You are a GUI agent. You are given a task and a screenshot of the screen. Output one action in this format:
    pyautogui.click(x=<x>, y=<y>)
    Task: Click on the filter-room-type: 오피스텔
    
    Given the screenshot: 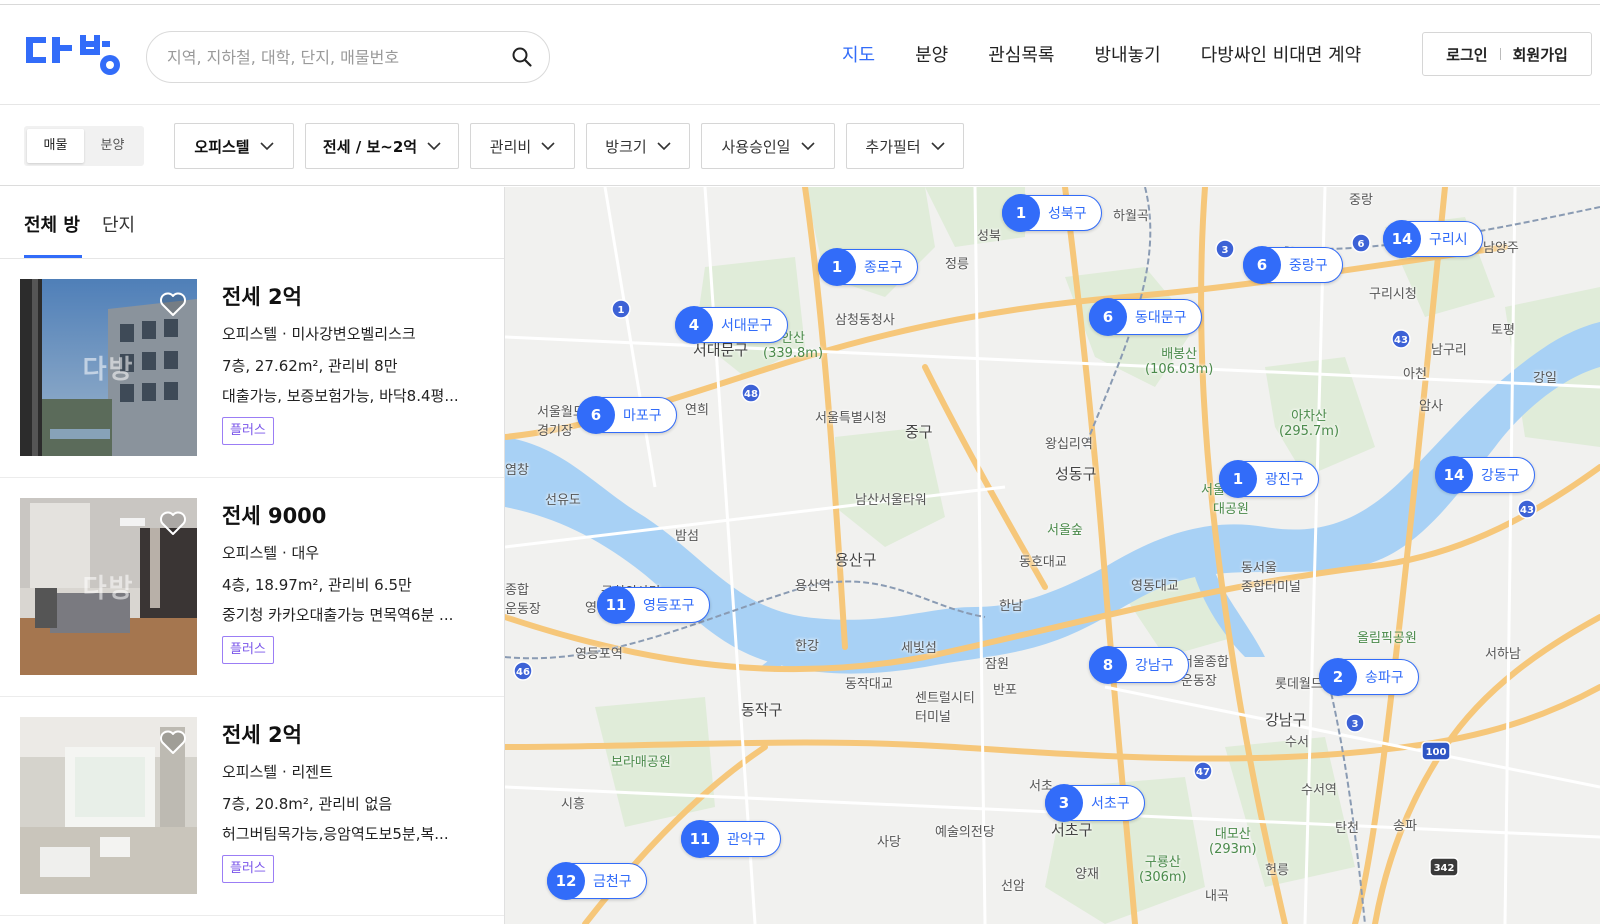 What is the action you would take?
    pyautogui.click(x=234, y=146)
    